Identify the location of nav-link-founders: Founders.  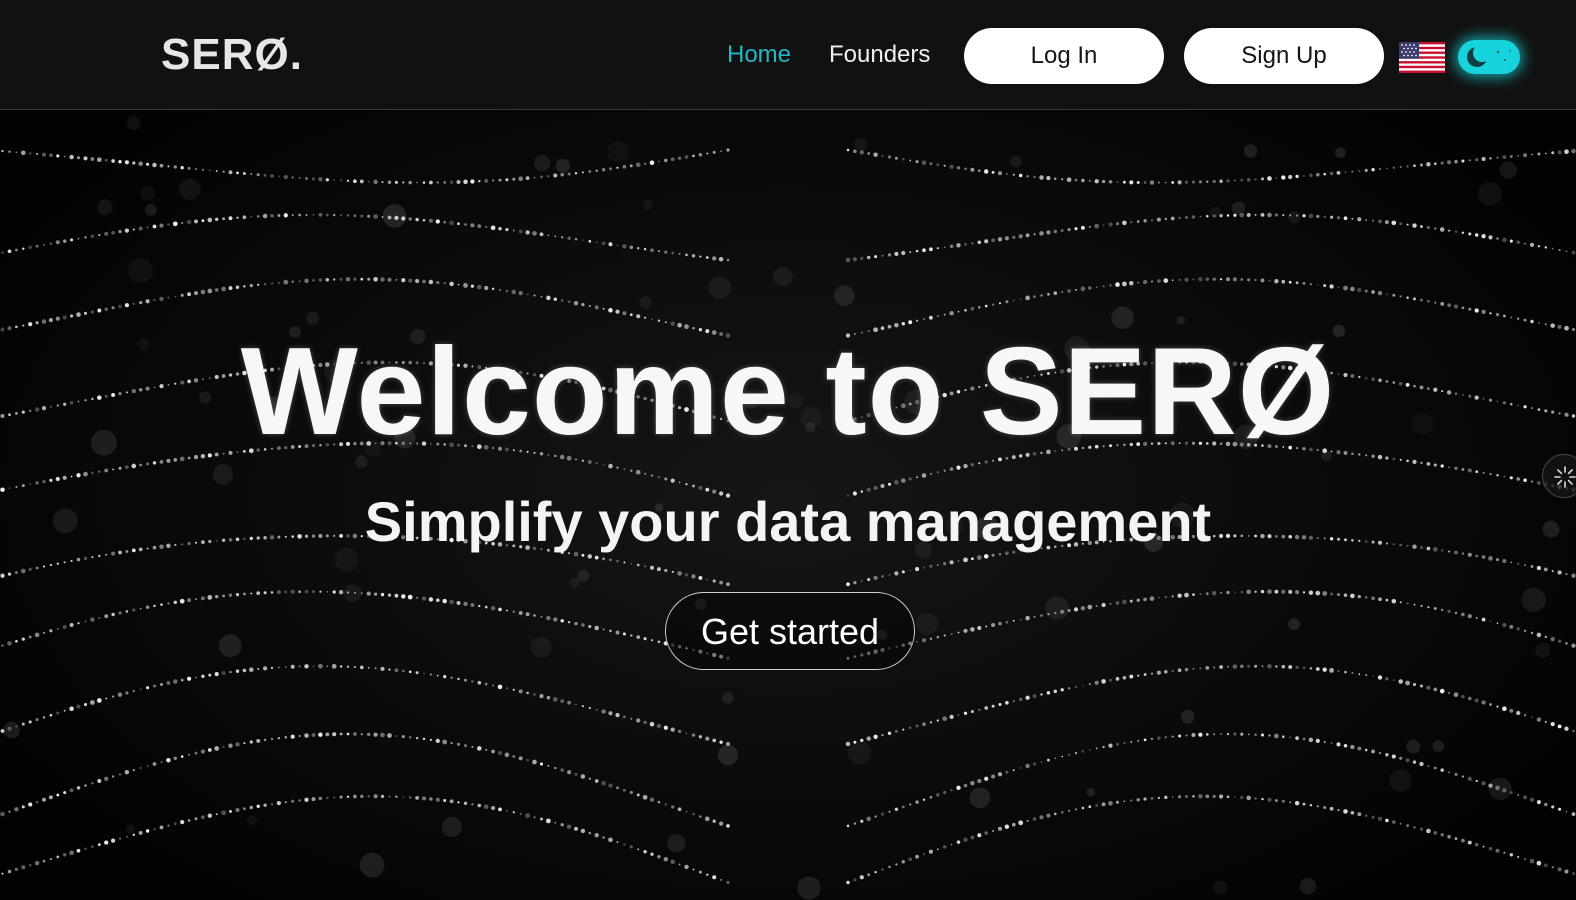
(879, 55).